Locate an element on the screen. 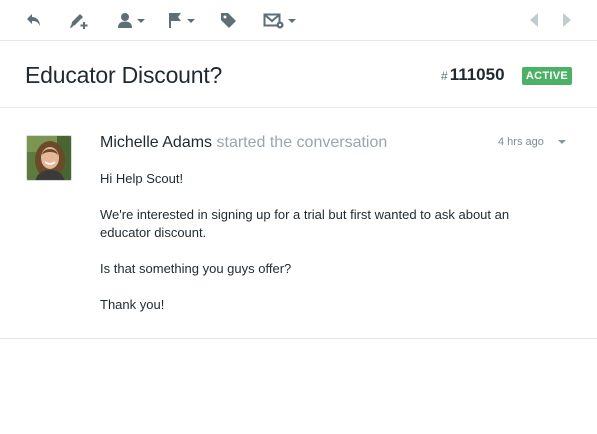  assign-button is located at coordinates (130, 20).